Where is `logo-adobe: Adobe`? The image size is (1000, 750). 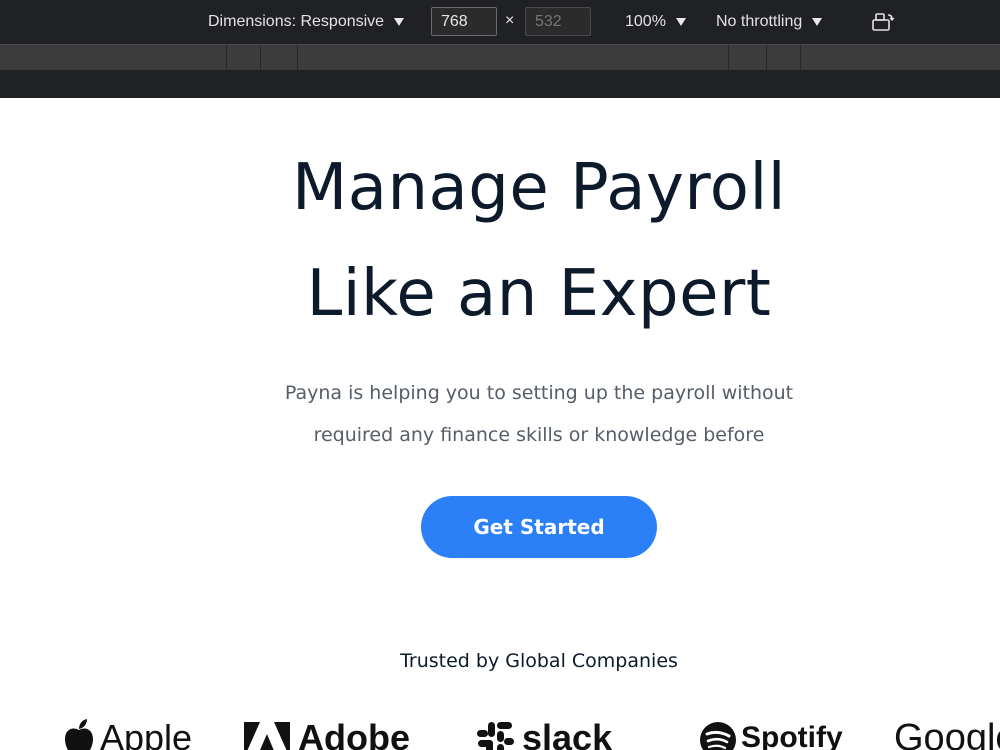
logo-adobe: Adobe is located at coordinates (327, 733).